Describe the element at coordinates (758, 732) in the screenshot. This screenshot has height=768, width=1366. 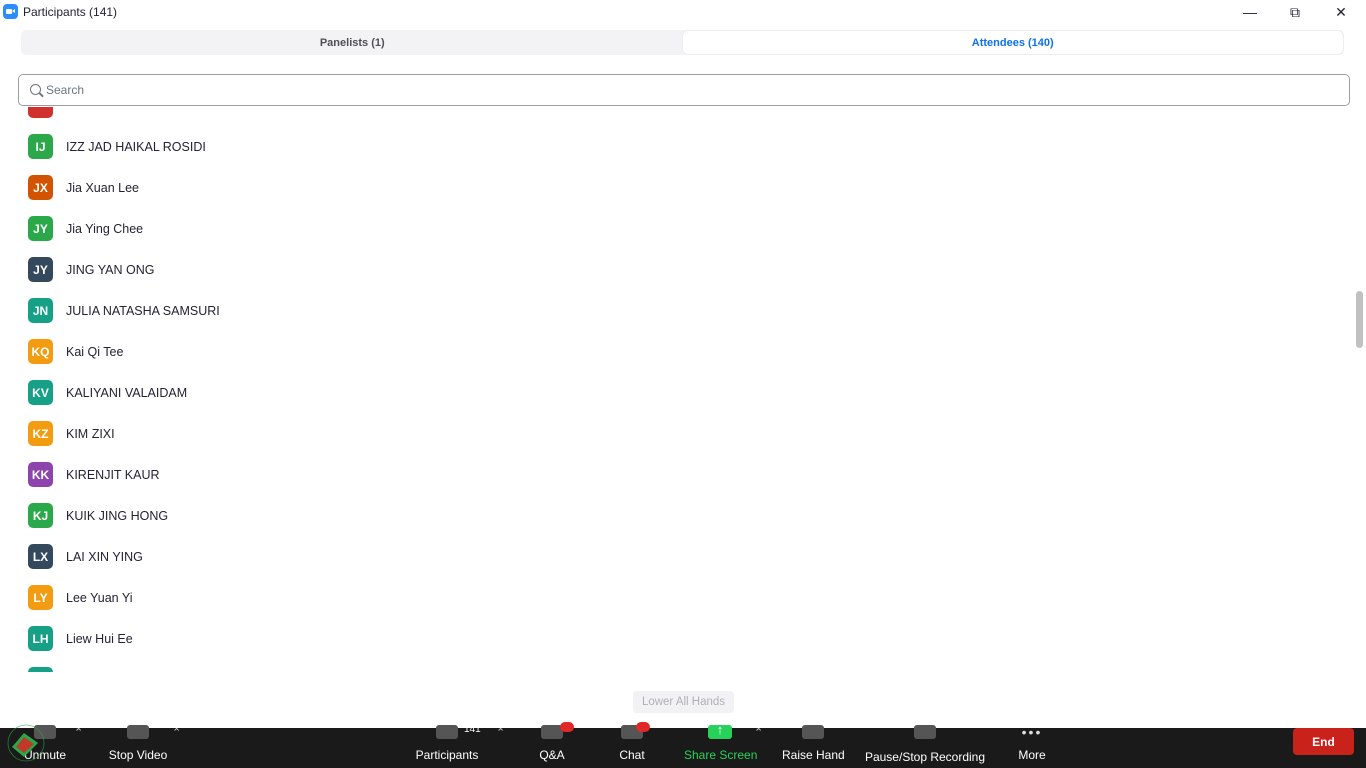
I see `share-options-chevron-icon: ⌃` at that location.